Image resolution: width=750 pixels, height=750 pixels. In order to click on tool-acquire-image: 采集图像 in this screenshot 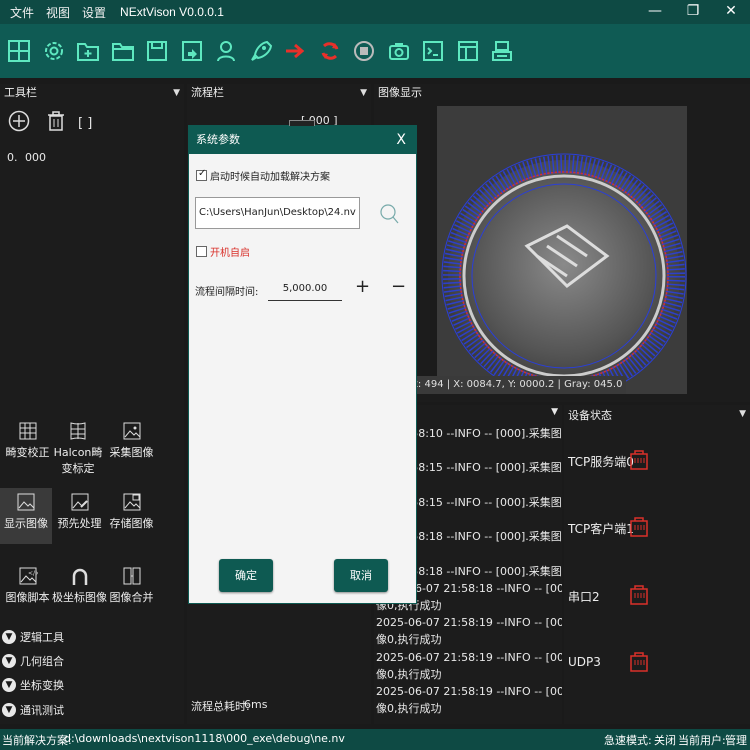, I will do `click(131, 449)`.